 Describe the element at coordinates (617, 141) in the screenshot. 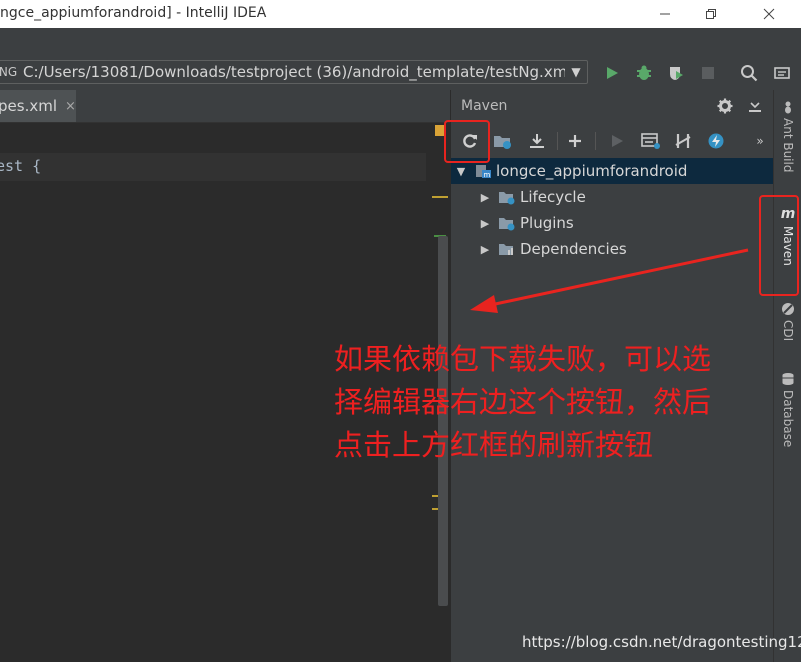

I see `run-goal-icon` at that location.